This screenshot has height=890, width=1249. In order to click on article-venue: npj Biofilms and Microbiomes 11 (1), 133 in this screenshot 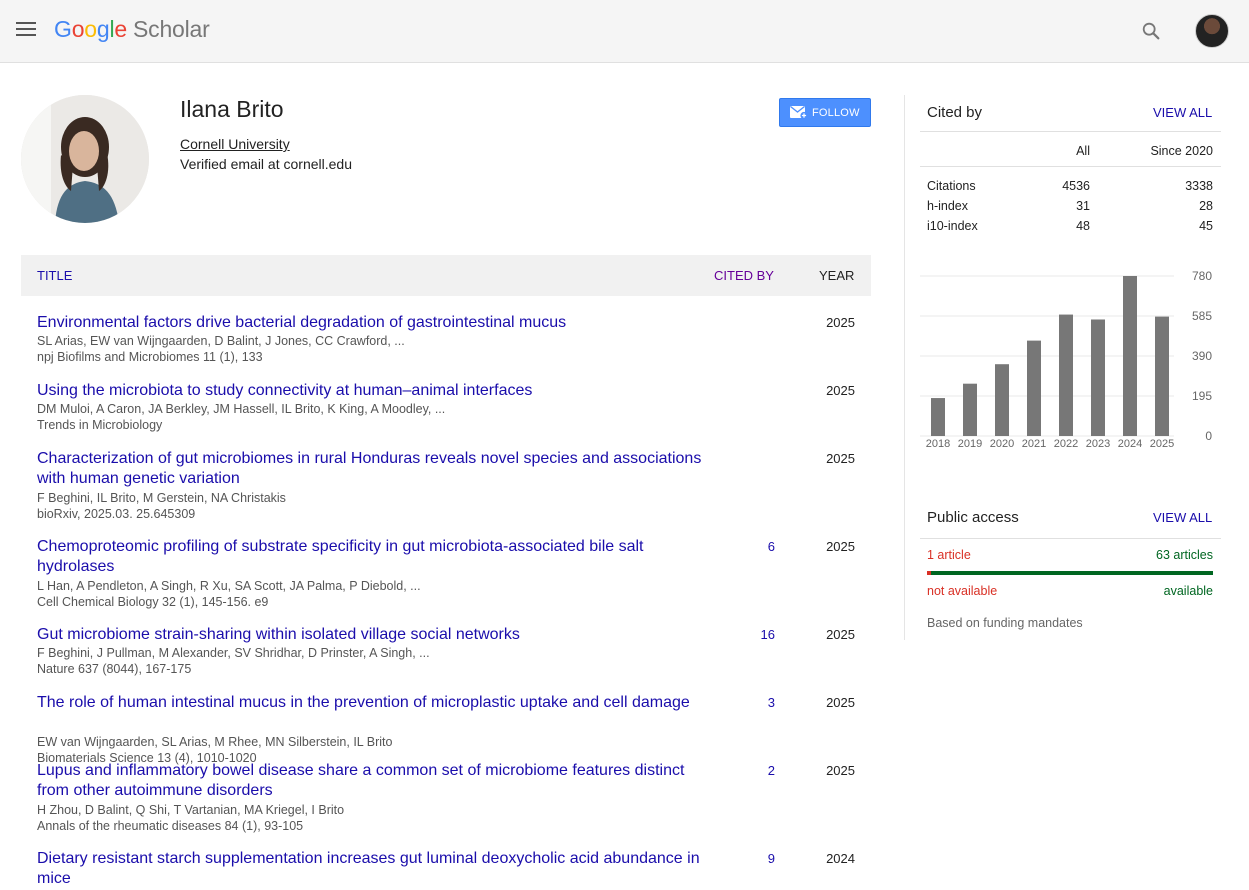, I will do `click(150, 357)`.